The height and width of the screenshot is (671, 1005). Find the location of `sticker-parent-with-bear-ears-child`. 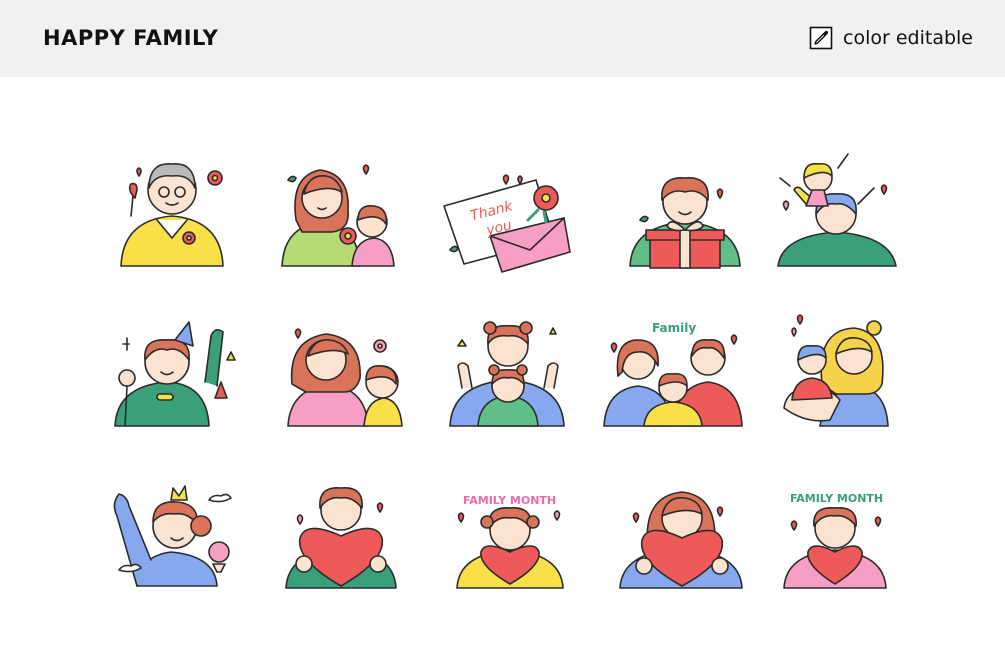

sticker-parent-with-bear-ears-child is located at coordinates (507, 375).